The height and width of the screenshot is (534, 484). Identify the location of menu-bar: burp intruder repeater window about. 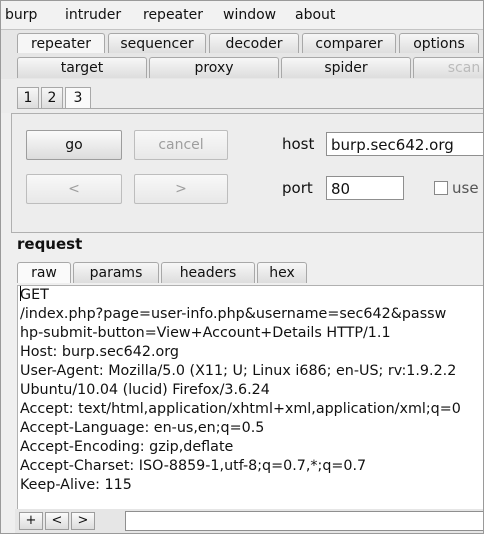
(242, 15).